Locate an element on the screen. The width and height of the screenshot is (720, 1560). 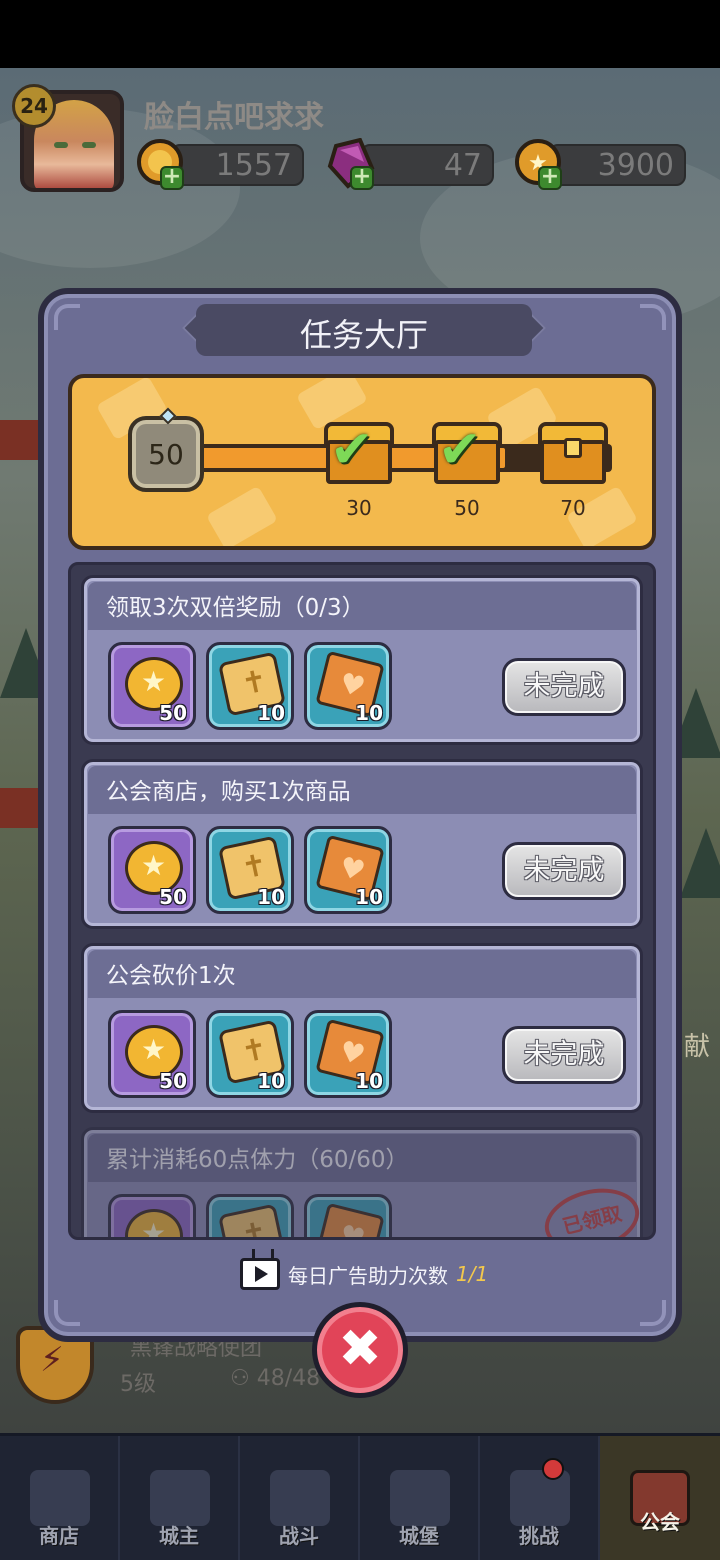
nav-label: 战斗 is located at coordinates (299, 1536).